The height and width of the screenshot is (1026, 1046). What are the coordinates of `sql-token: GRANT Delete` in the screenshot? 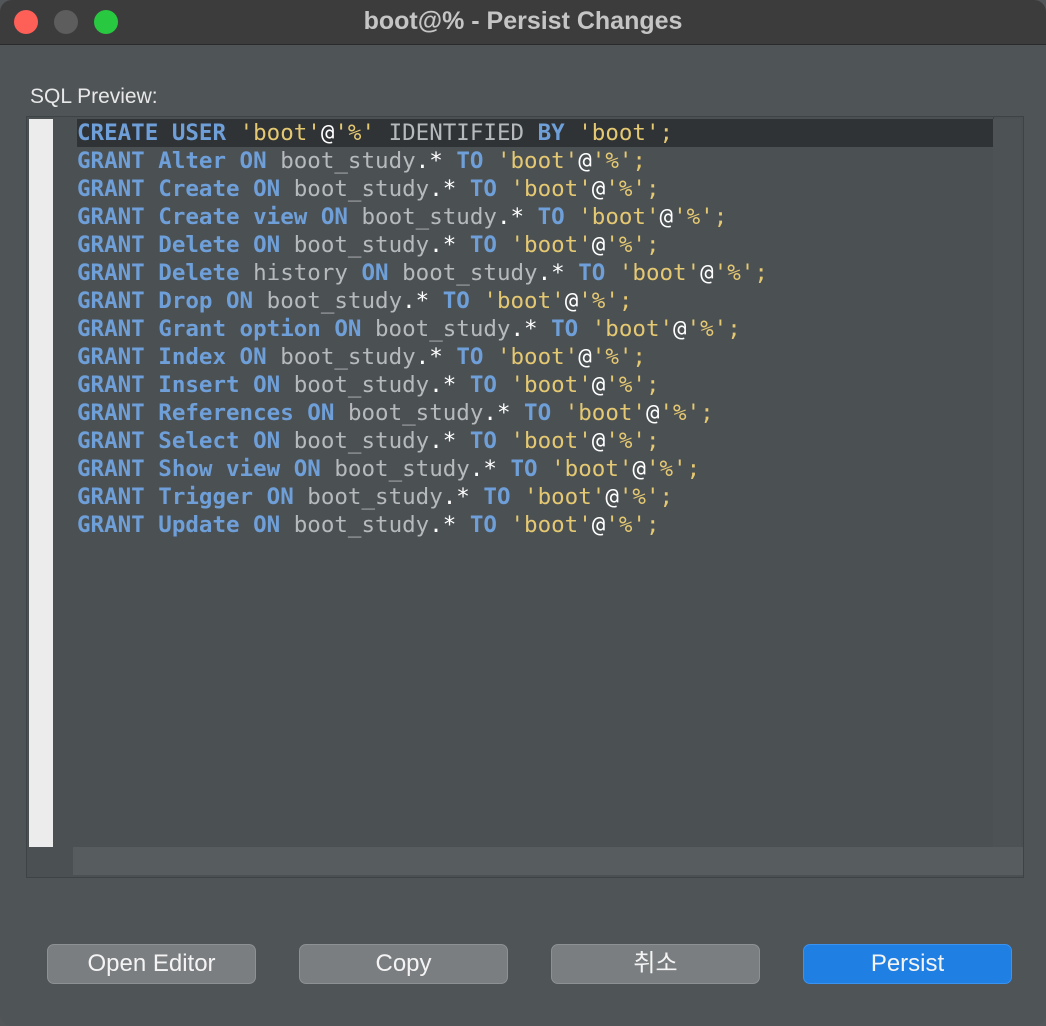 It's located at (165, 273).